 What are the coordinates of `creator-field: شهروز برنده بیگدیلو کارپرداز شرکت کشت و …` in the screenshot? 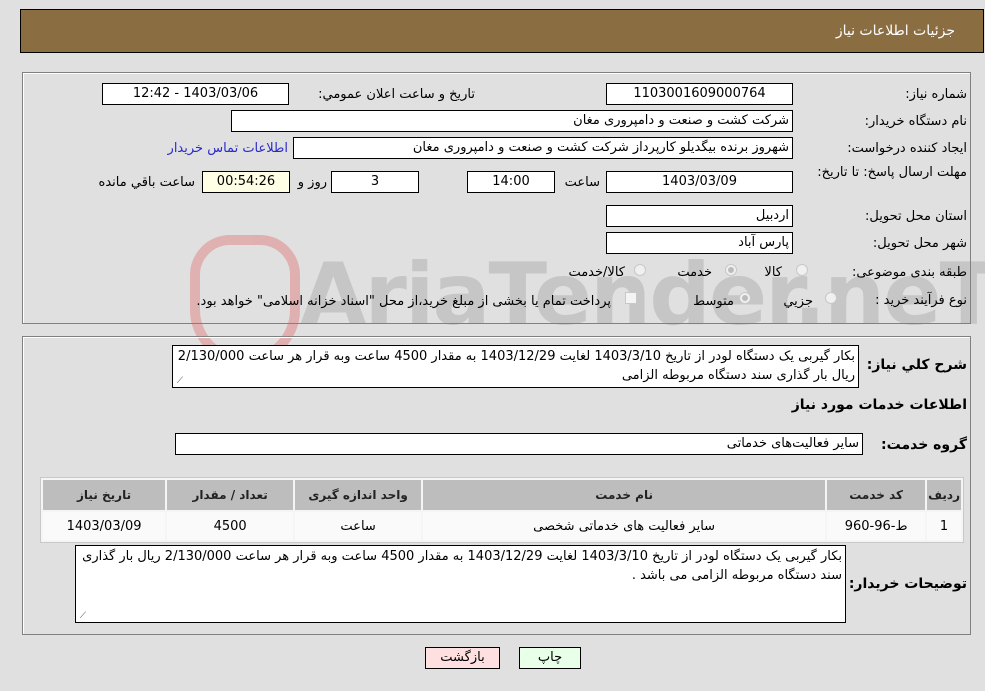 It's located at (543, 148).